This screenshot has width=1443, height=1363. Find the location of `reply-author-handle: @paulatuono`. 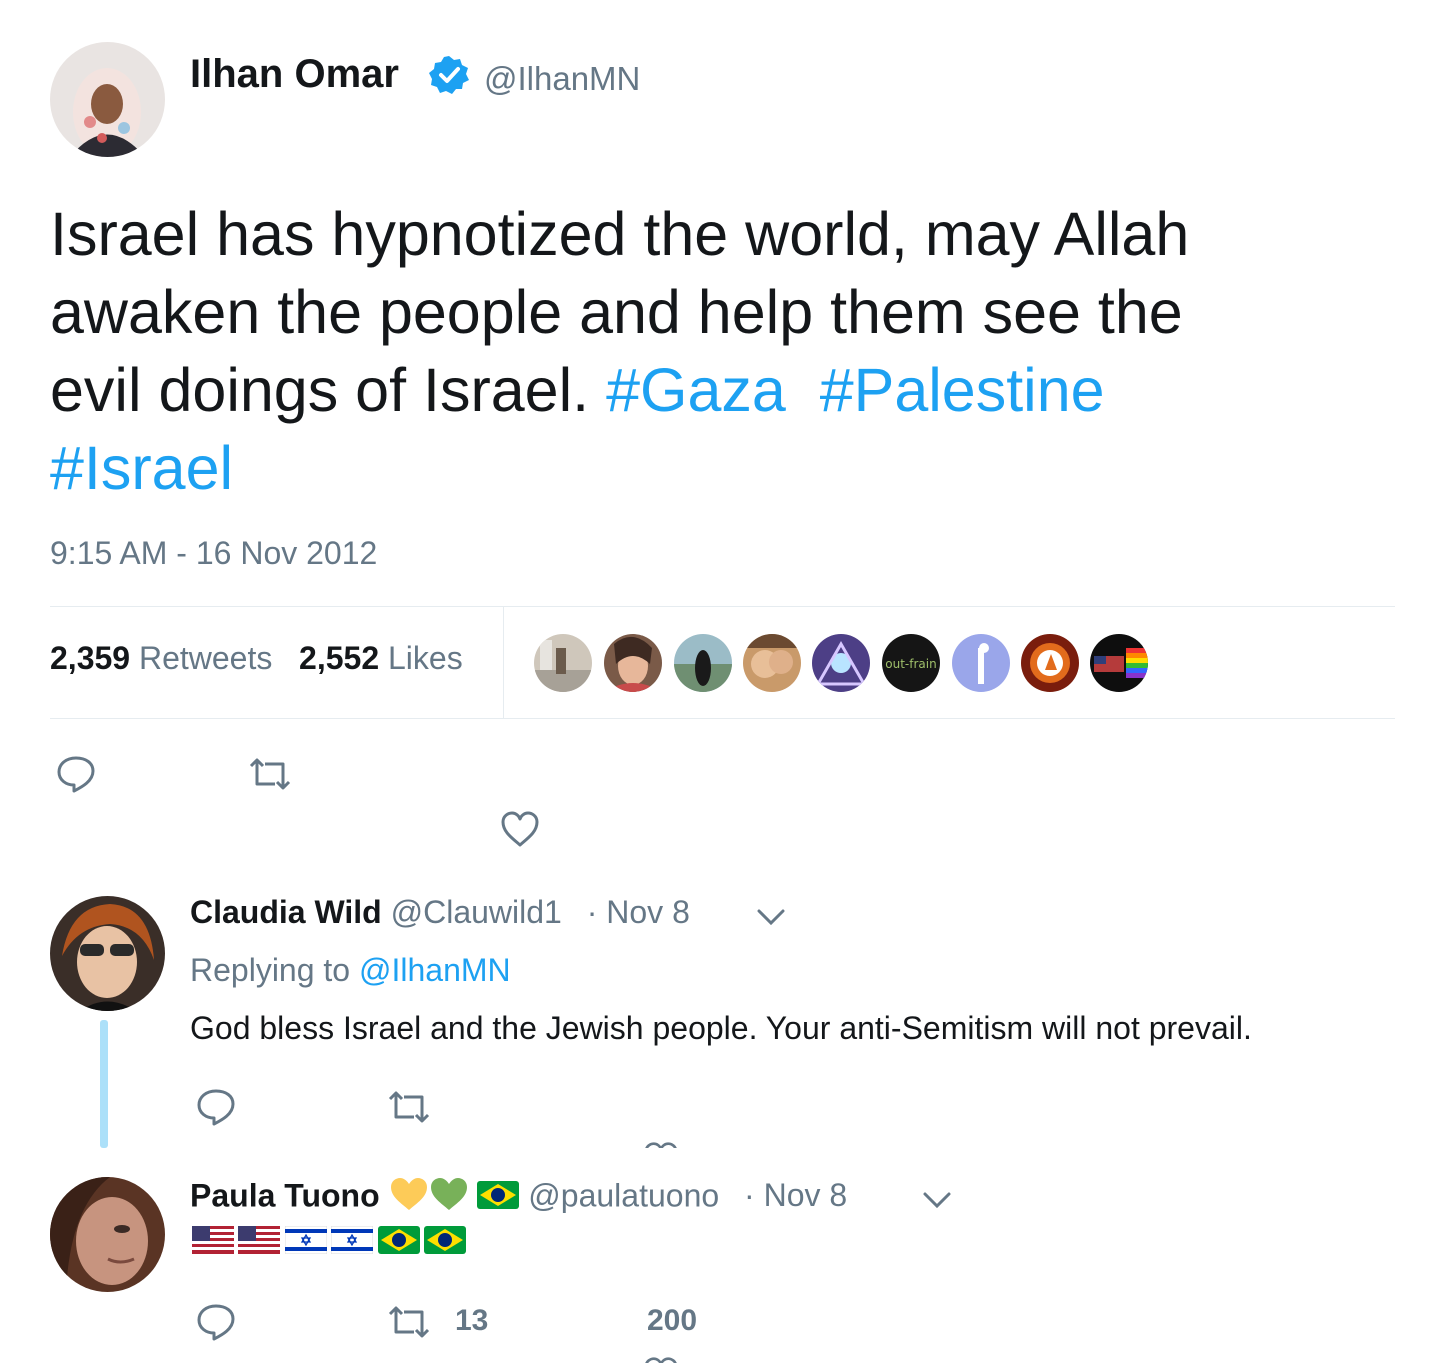

reply-author-handle: @paulatuono is located at coordinates (623, 1195).